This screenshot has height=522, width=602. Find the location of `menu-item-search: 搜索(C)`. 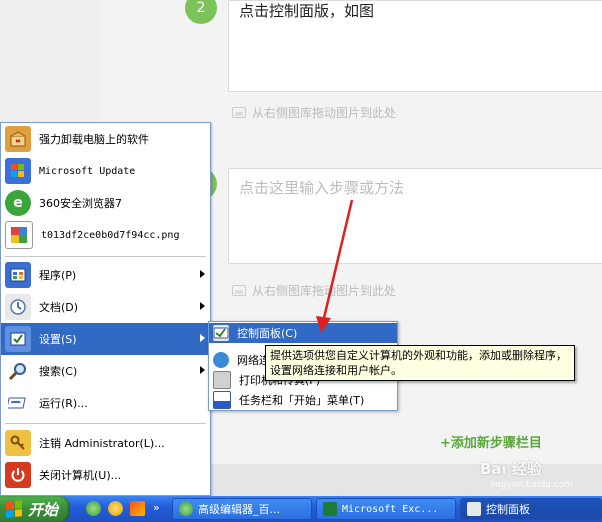

menu-item-search: 搜索(C) is located at coordinates (105, 371).